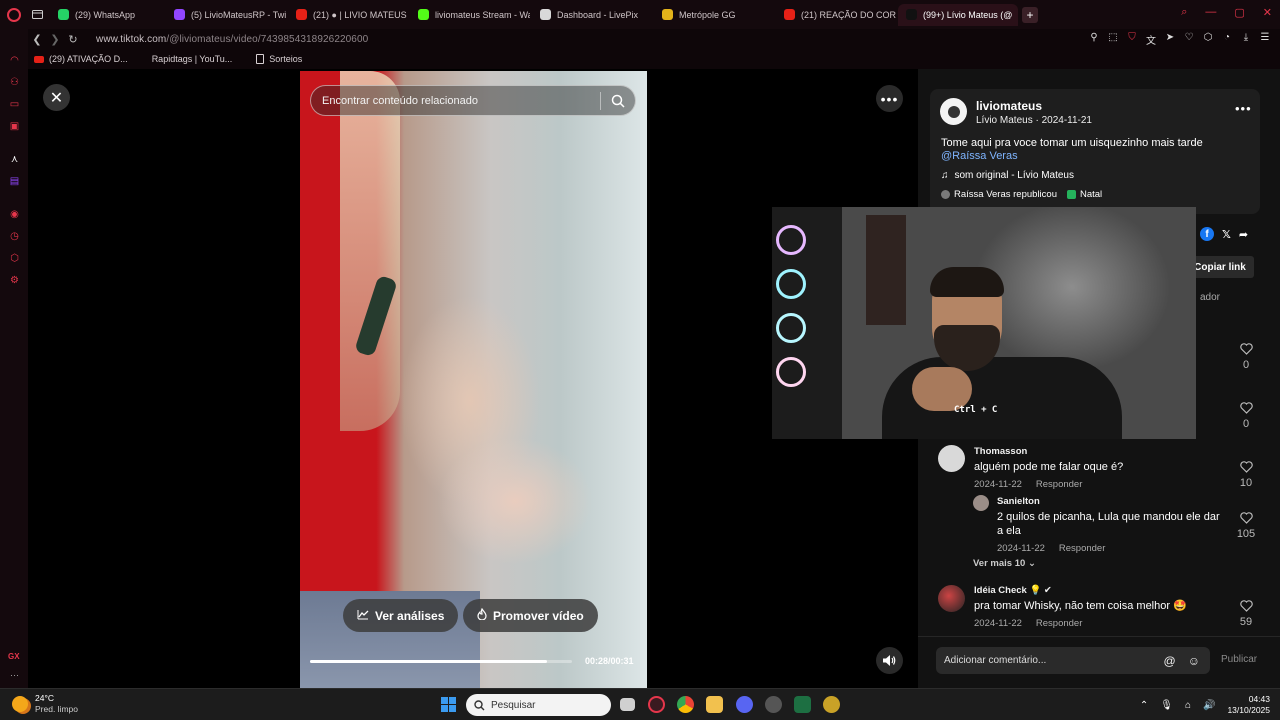  What do you see at coordinates (14, 675) in the screenshot?
I see `sidebar-more-icon: ···` at bounding box center [14, 675].